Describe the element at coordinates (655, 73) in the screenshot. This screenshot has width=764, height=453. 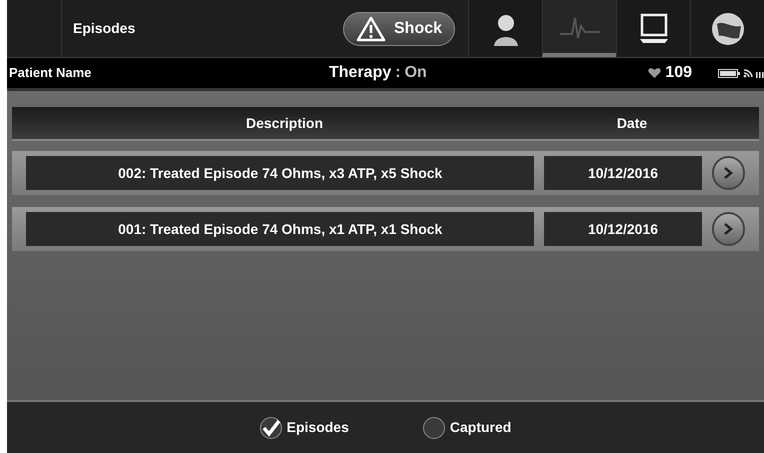
I see `heart-icon` at that location.